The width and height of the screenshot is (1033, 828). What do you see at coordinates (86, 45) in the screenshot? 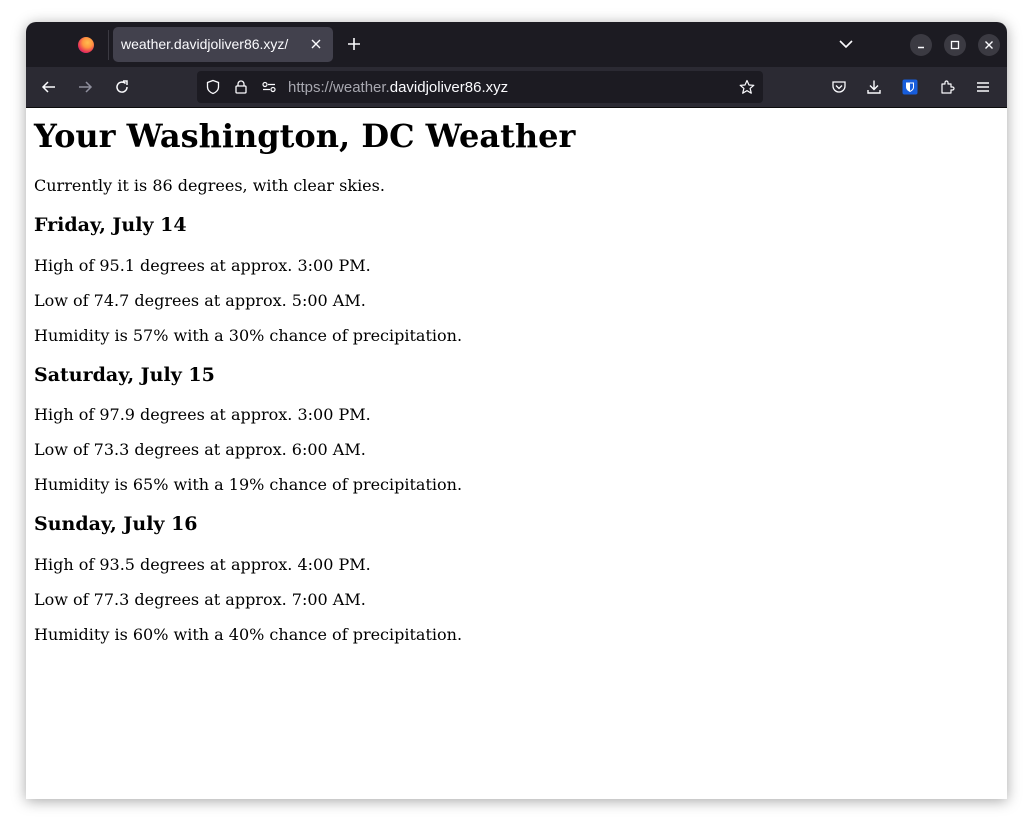
I see `firefox-logo-icon` at bounding box center [86, 45].